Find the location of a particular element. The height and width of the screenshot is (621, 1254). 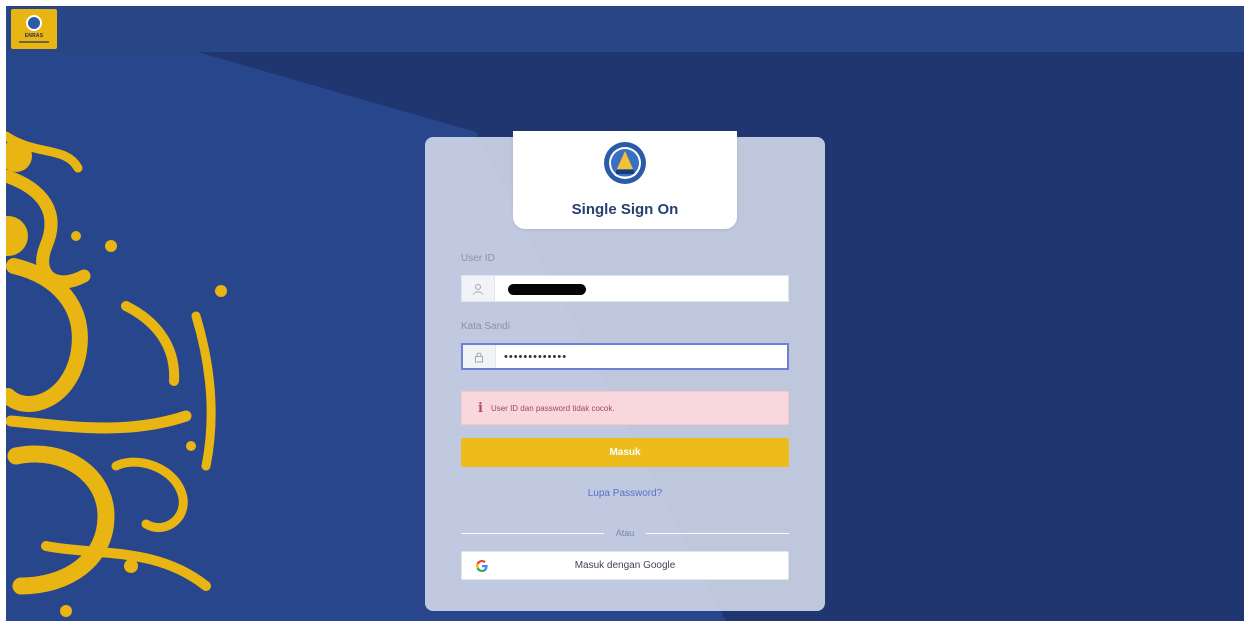

divider-line-right is located at coordinates (718, 533).